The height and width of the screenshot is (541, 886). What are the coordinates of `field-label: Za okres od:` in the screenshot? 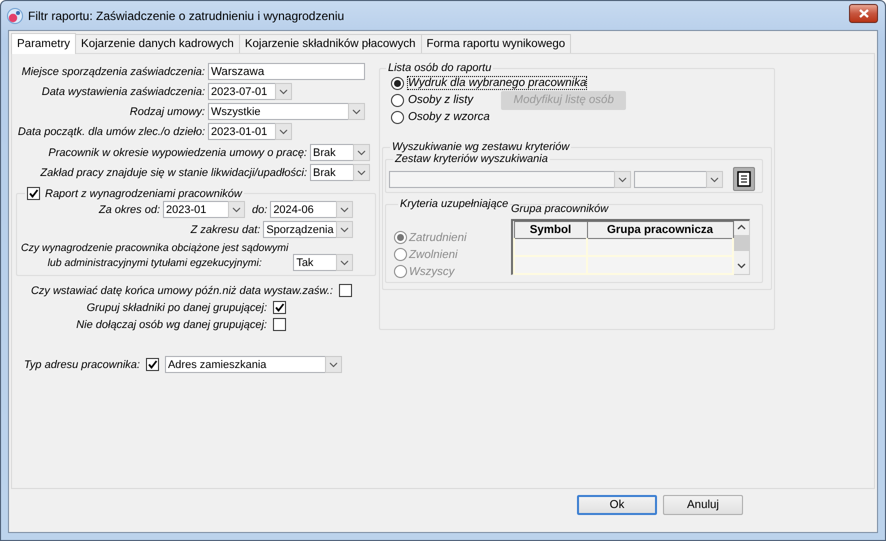 It's located at (129, 210).